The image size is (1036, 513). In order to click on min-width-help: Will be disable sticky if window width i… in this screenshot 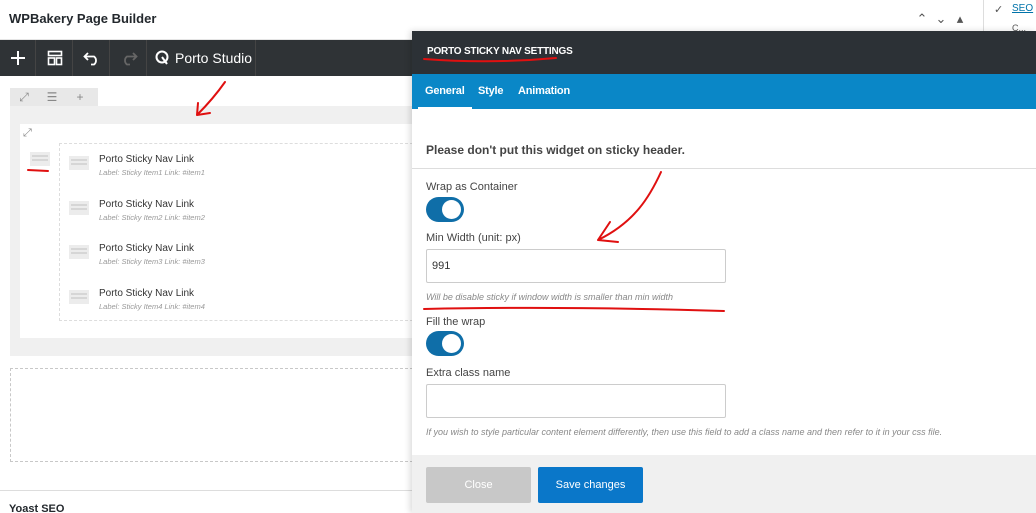, I will do `click(550, 297)`.